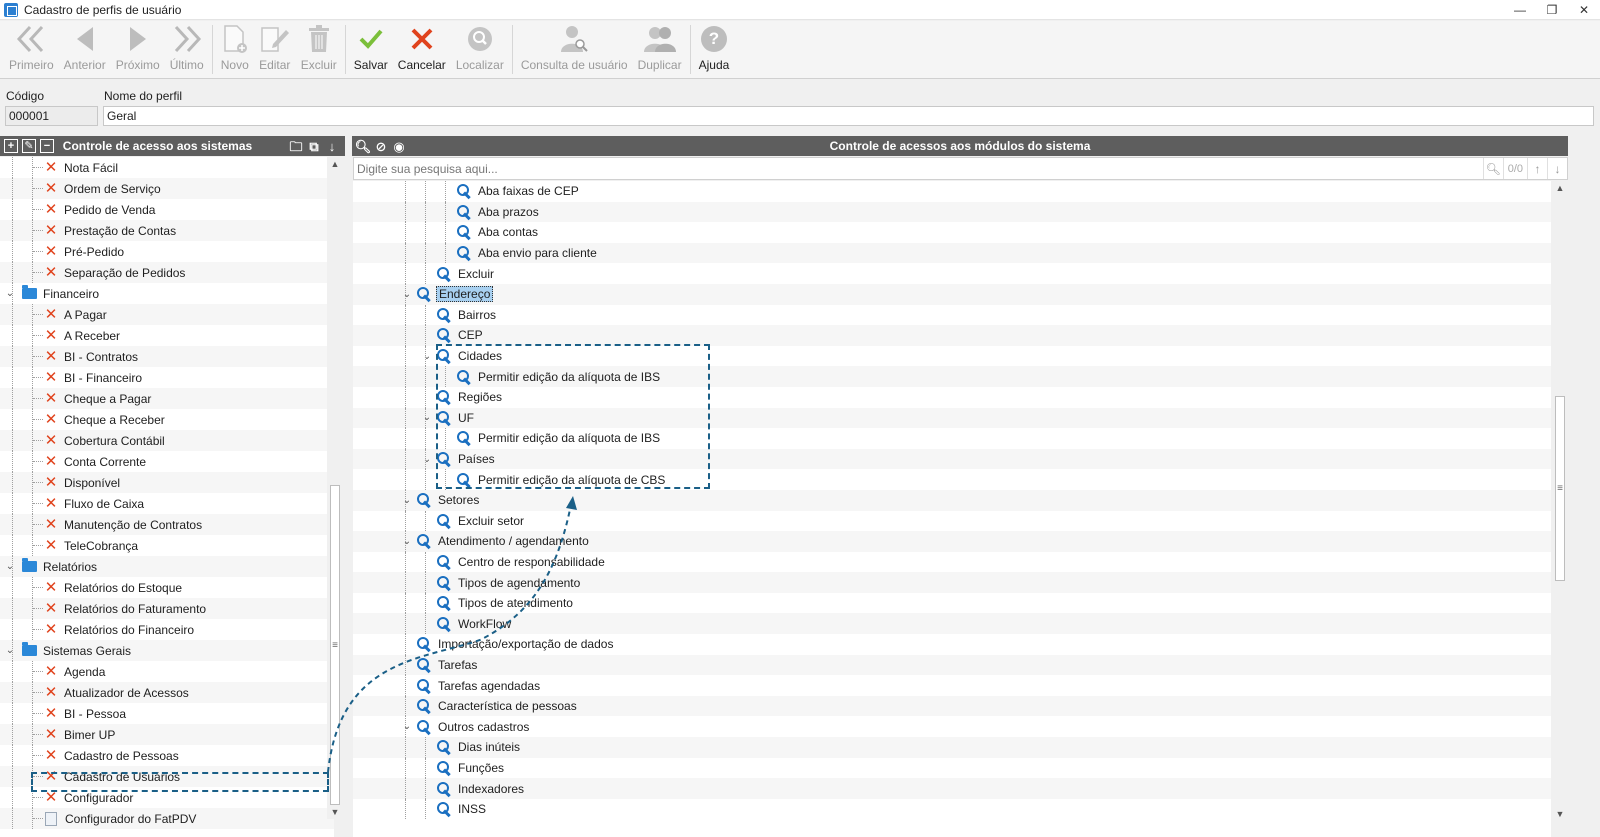 The image size is (1600, 837). What do you see at coordinates (167, 398) in the screenshot?
I see `tree-item-cheque-a-pagar: ✕ Cheque a Pagar` at bounding box center [167, 398].